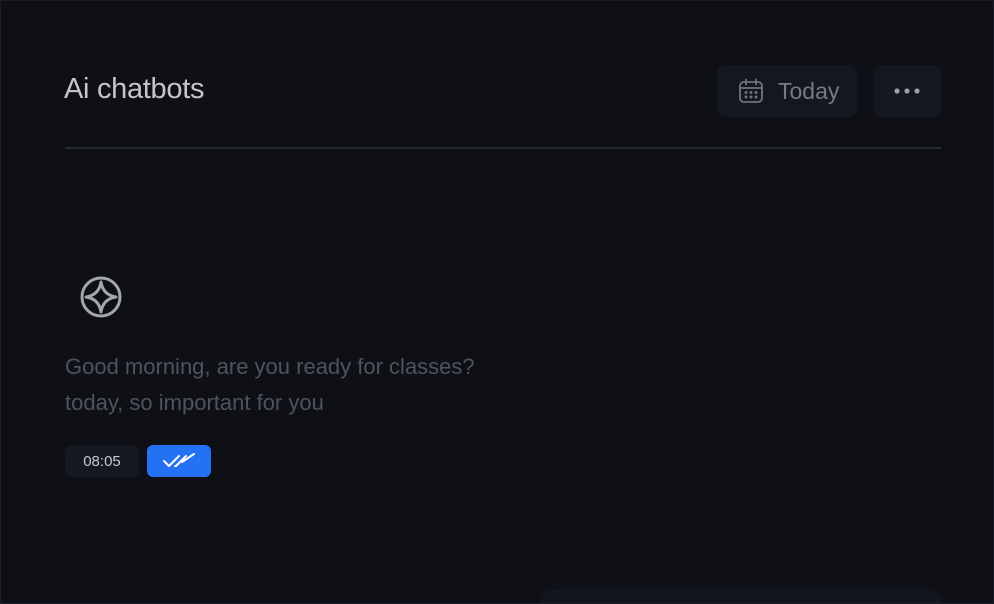  I want to click on message-timestamp: 08:05, so click(102, 461).